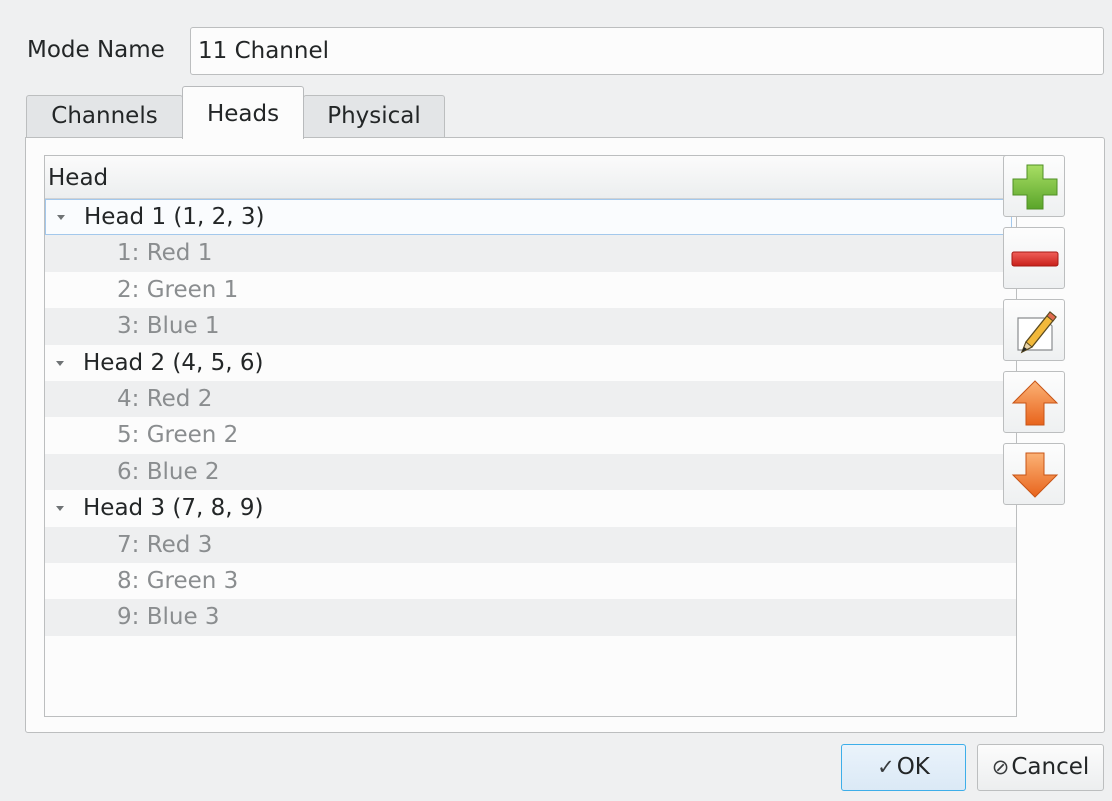  Describe the element at coordinates (1037, 332) in the screenshot. I see `pencil-icon` at that location.